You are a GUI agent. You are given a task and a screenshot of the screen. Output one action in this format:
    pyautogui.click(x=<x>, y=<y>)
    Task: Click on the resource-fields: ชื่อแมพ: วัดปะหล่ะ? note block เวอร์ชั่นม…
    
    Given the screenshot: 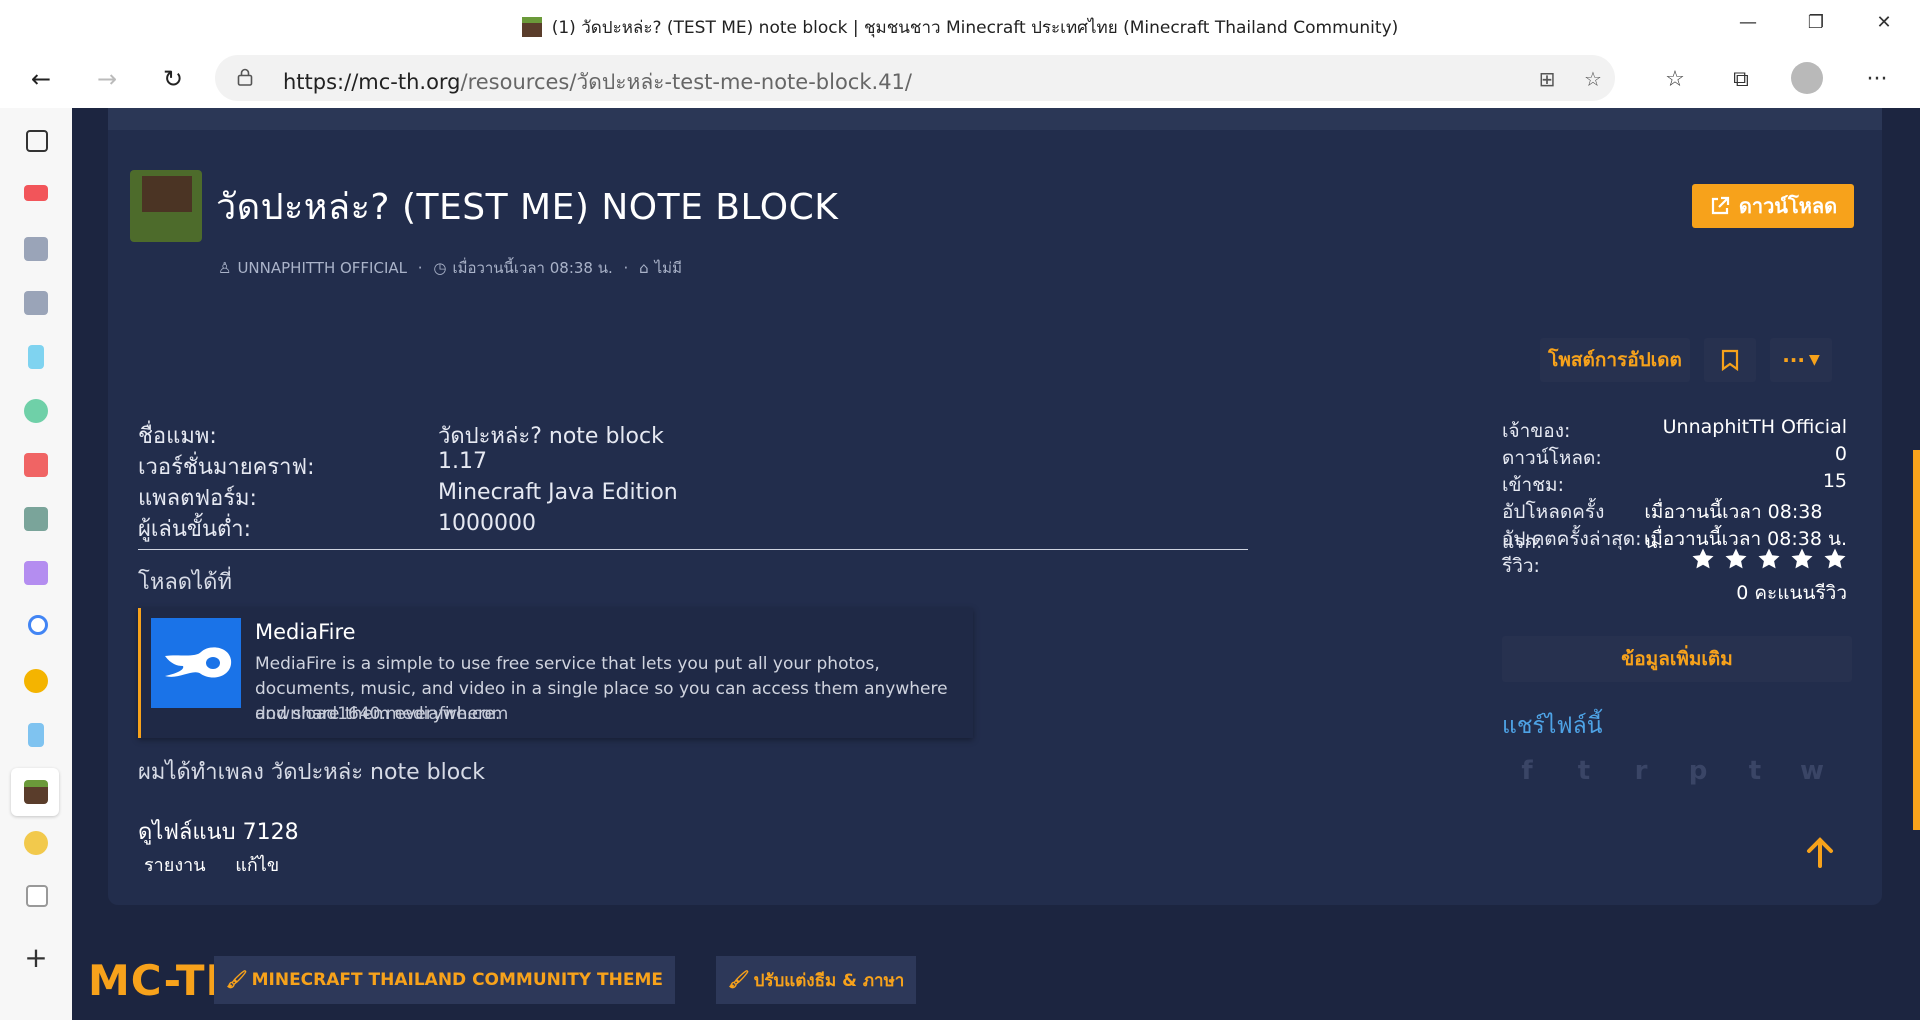 What is the action you would take?
    pyautogui.click(x=693, y=480)
    